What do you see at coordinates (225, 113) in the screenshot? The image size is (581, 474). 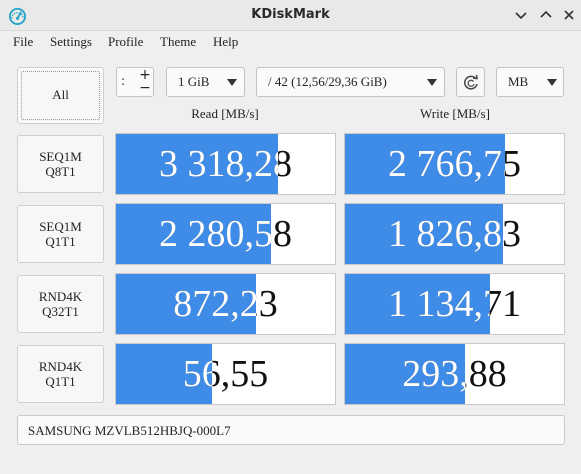 I see `read-column-header: Read [MB/s]` at bounding box center [225, 113].